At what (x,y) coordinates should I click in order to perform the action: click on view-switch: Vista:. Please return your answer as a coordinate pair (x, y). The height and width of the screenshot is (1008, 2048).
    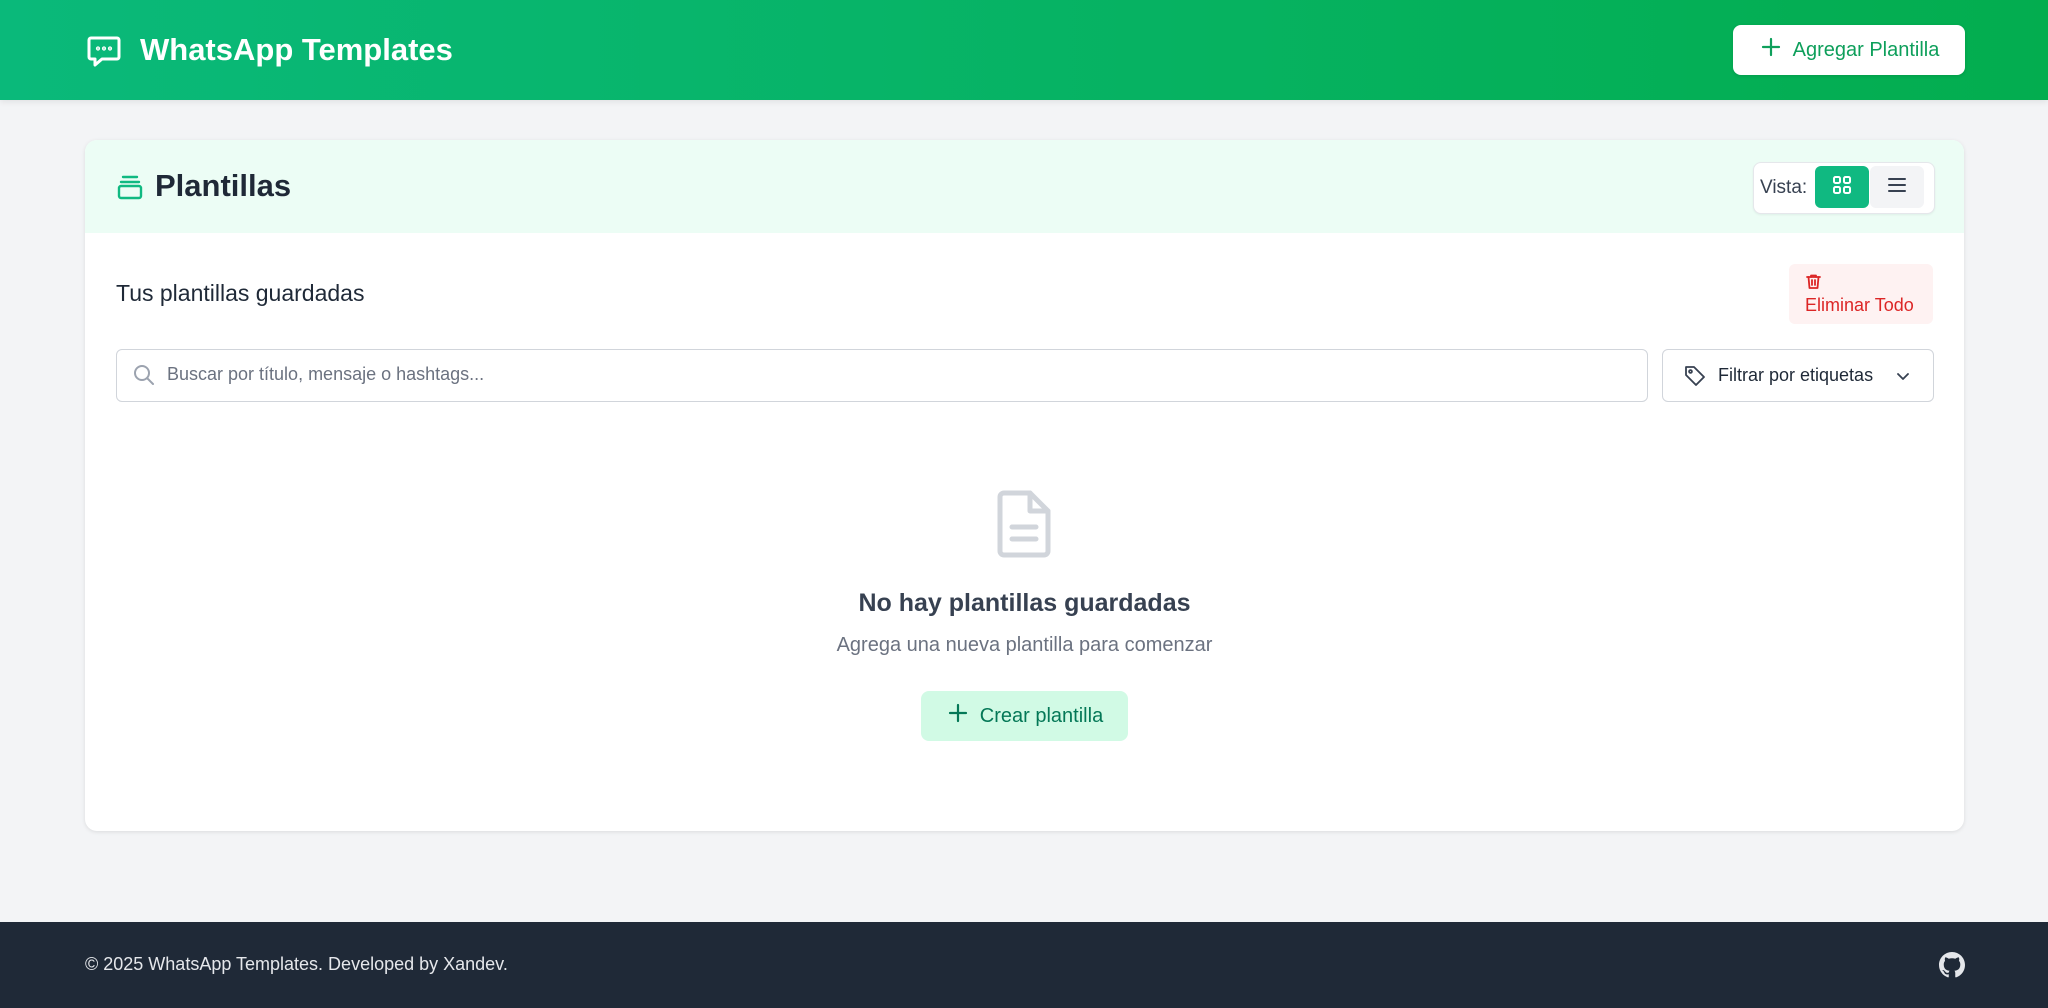
    Looking at the image, I should click on (1844, 188).